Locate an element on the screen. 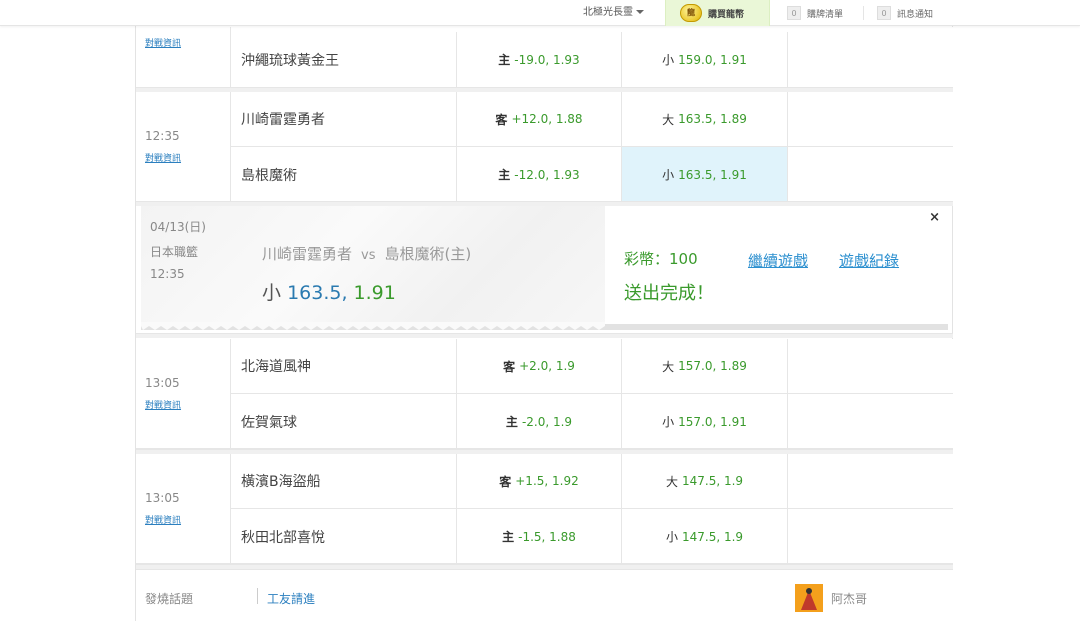  team-name: 沖繩琉球黃金王 is located at coordinates (344, 59).